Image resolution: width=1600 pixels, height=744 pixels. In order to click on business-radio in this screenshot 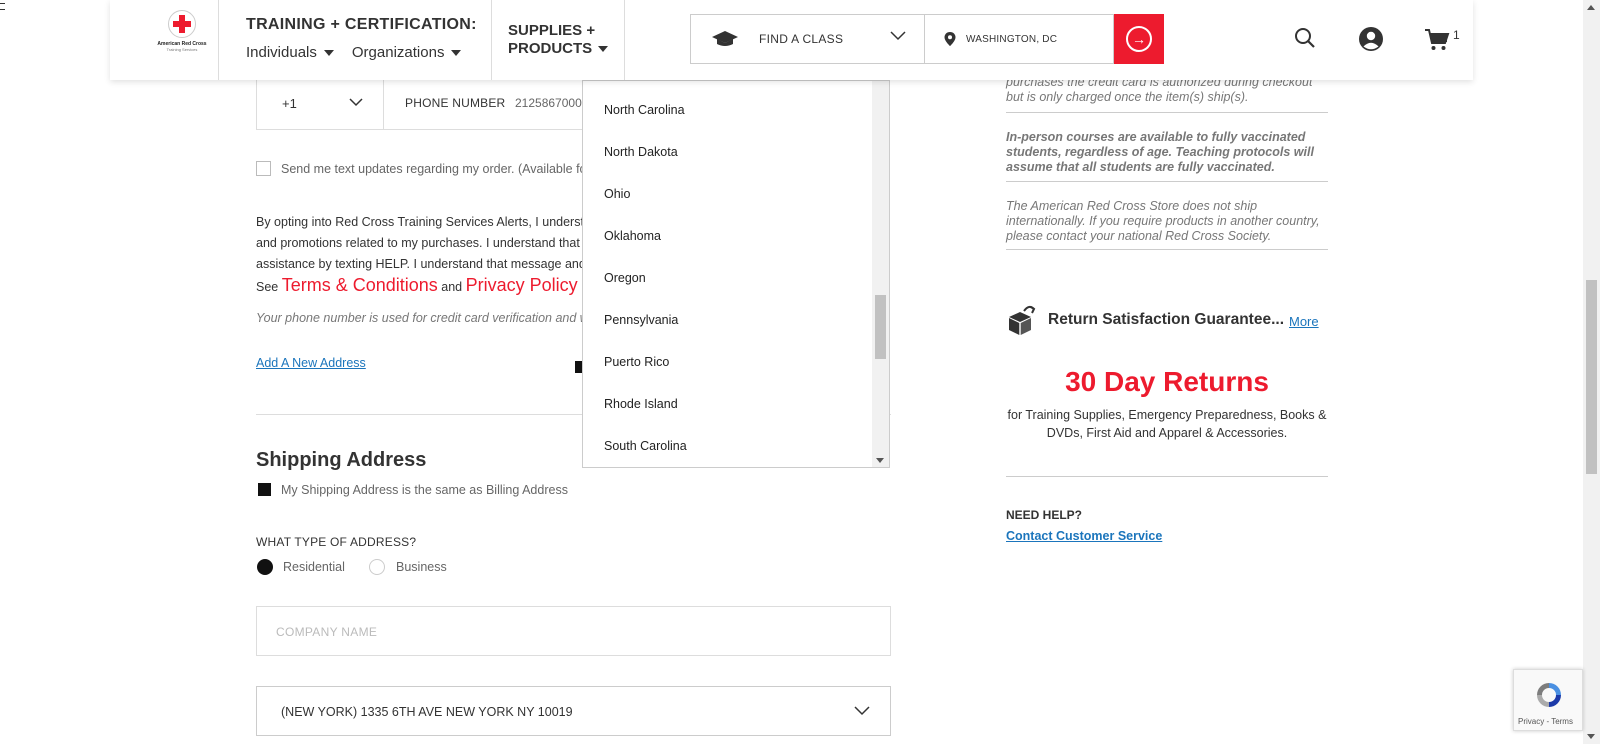, I will do `click(377, 567)`.